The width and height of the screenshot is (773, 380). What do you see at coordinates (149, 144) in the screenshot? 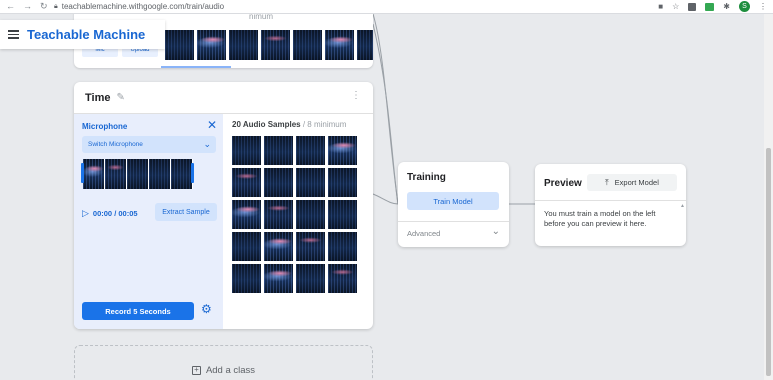
I see `microphone-select: Switch Microphone ⌄` at bounding box center [149, 144].